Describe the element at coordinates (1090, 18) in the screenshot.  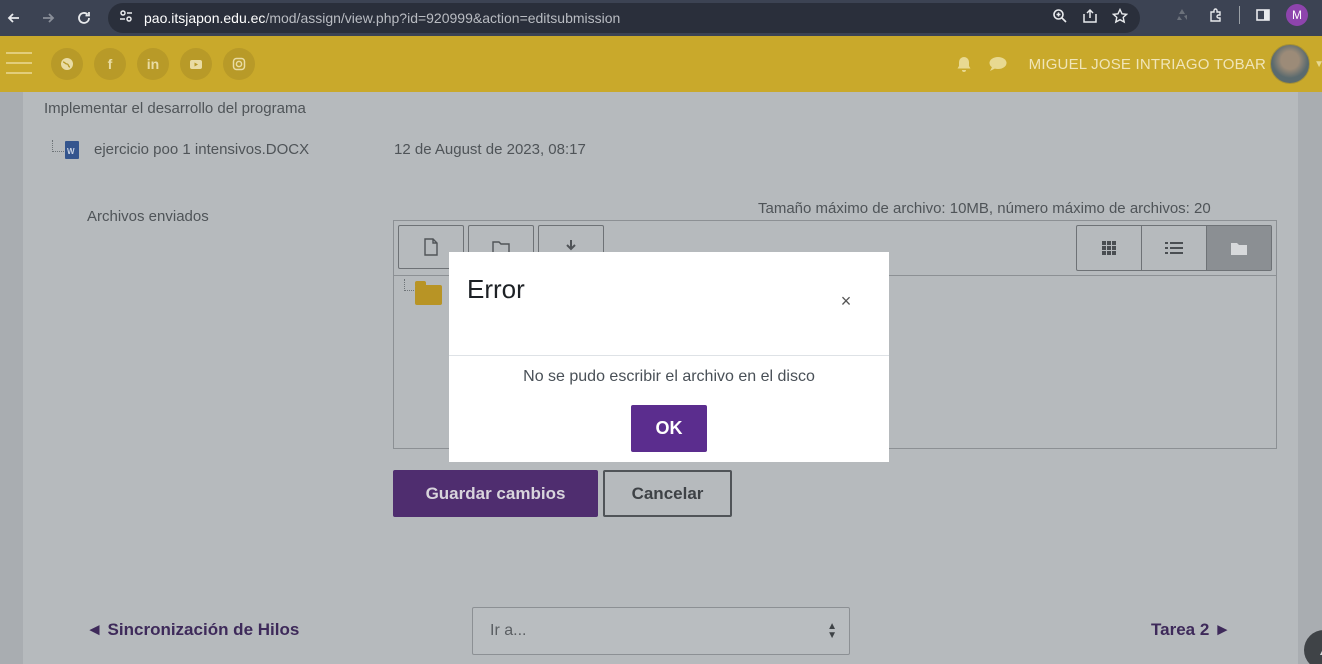
I see `share-icon` at that location.